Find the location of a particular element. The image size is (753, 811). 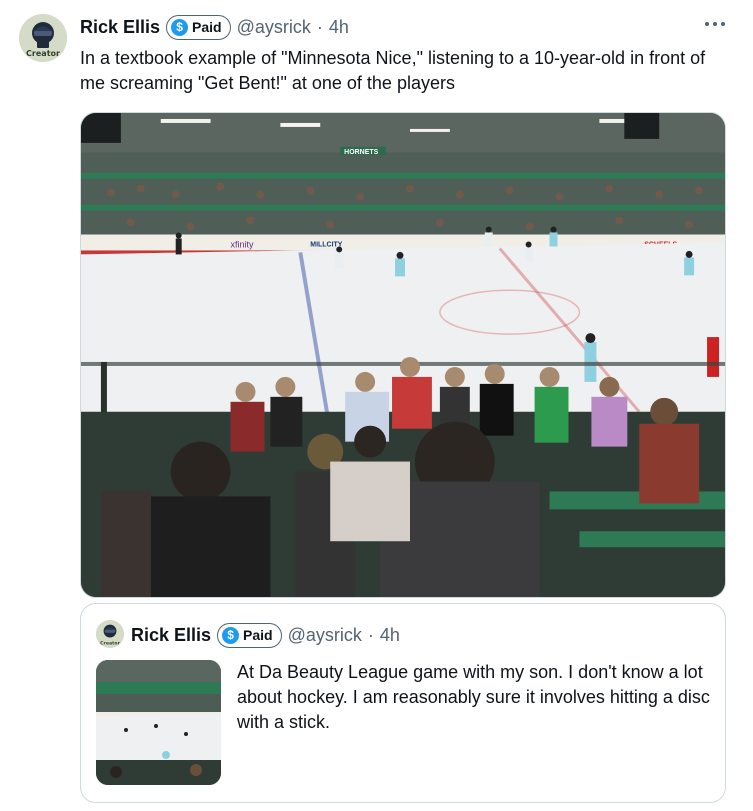

quoted-author-name: Rick Ellis is located at coordinates (171, 635).